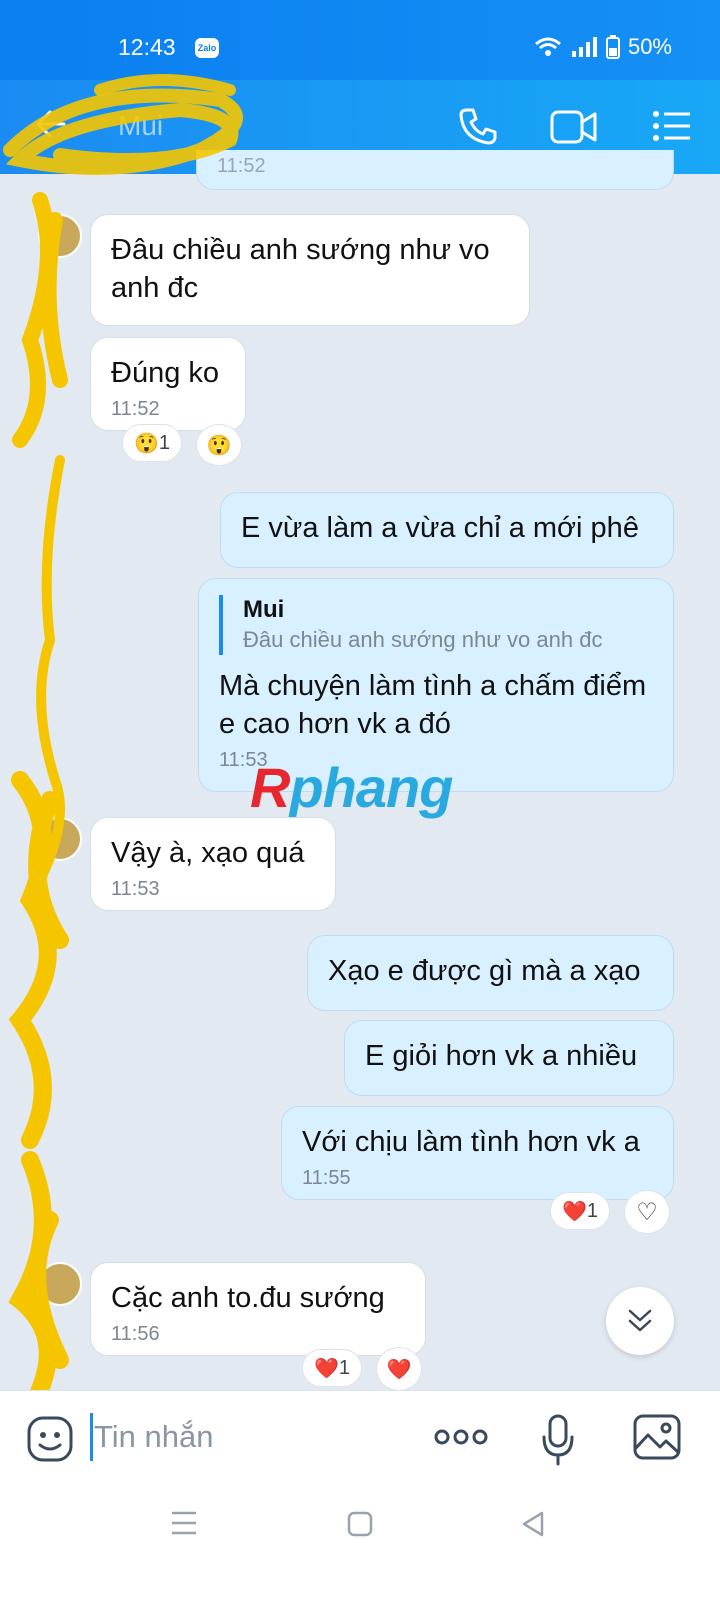  What do you see at coordinates (135, 1334) in the screenshot?
I see `message-time: 11:56` at bounding box center [135, 1334].